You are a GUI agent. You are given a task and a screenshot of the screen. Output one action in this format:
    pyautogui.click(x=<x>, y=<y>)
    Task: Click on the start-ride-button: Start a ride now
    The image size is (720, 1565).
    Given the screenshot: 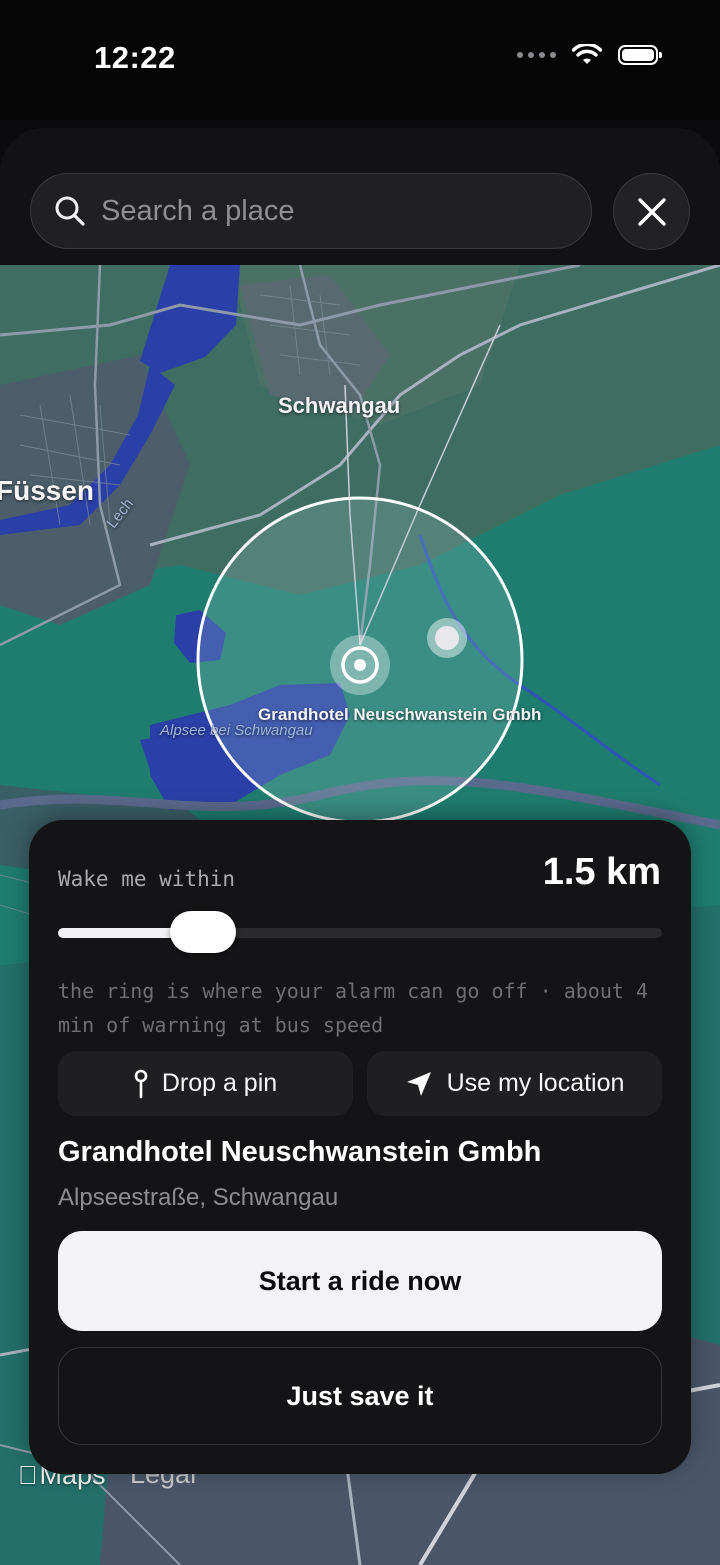 What is the action you would take?
    pyautogui.click(x=360, y=1281)
    